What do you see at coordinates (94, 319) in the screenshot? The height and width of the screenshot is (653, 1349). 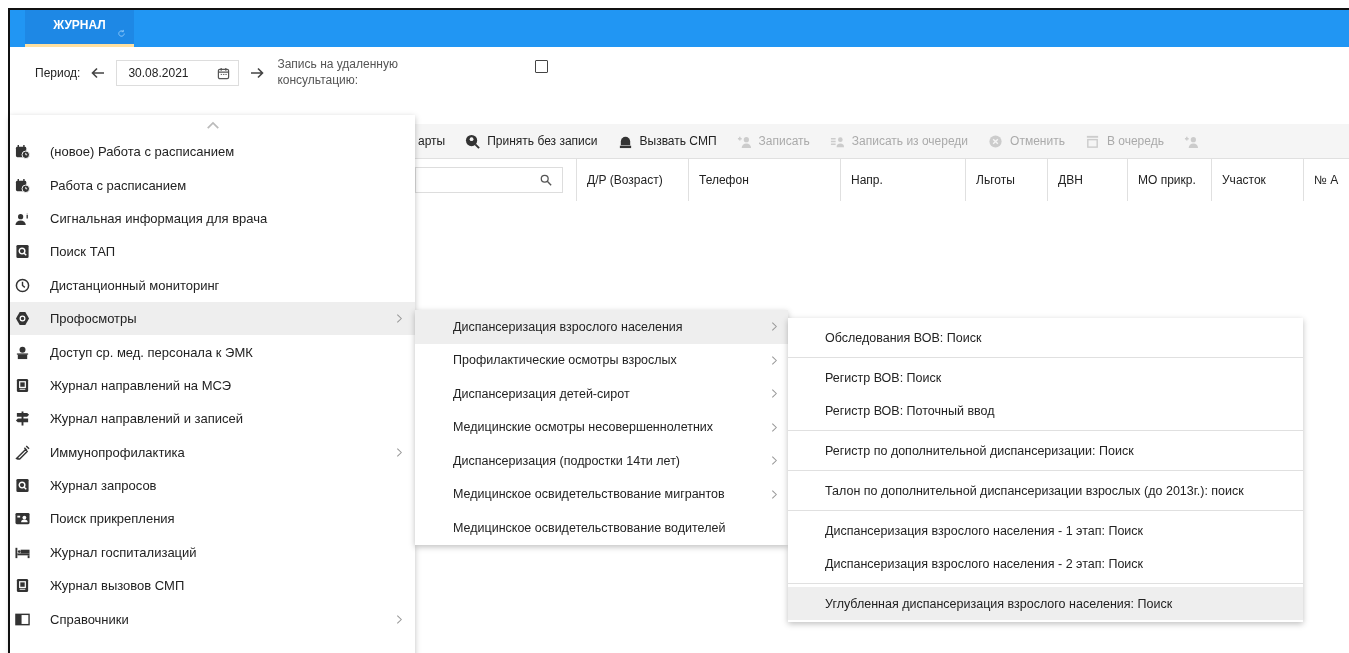 I see `menu-item-label: Профосмотры` at bounding box center [94, 319].